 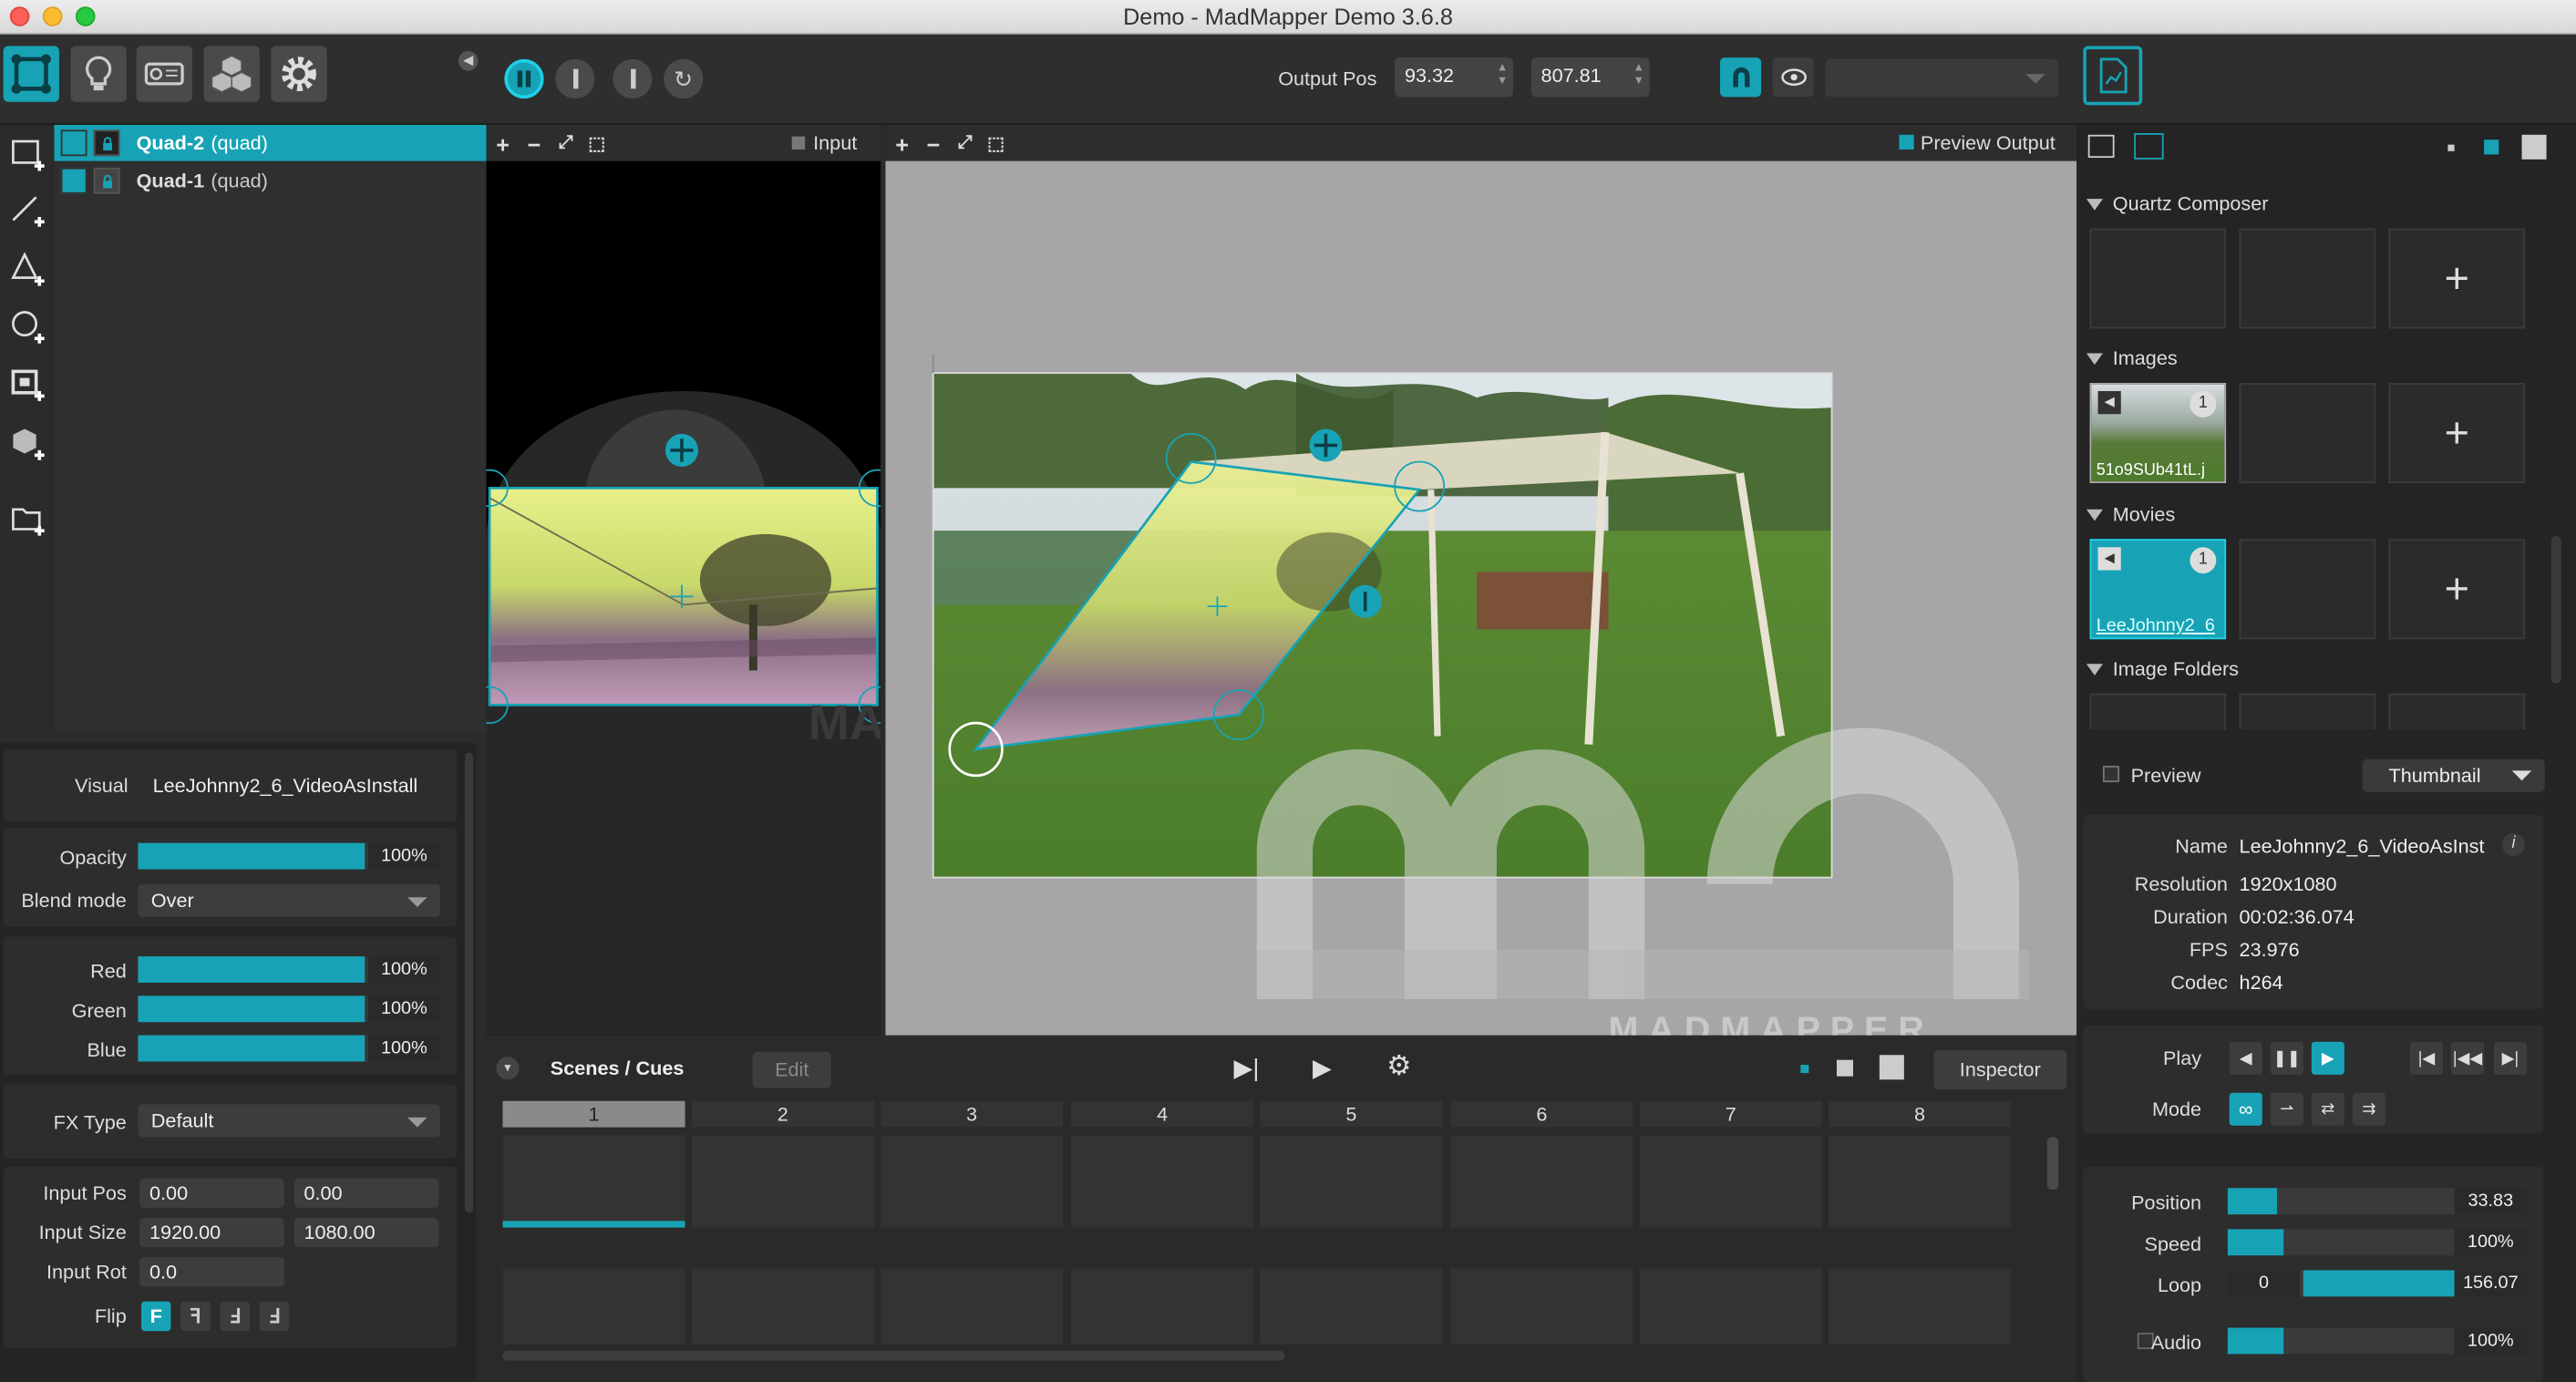 What do you see at coordinates (2451, 147) in the screenshot?
I see `small-thumb-icon` at bounding box center [2451, 147].